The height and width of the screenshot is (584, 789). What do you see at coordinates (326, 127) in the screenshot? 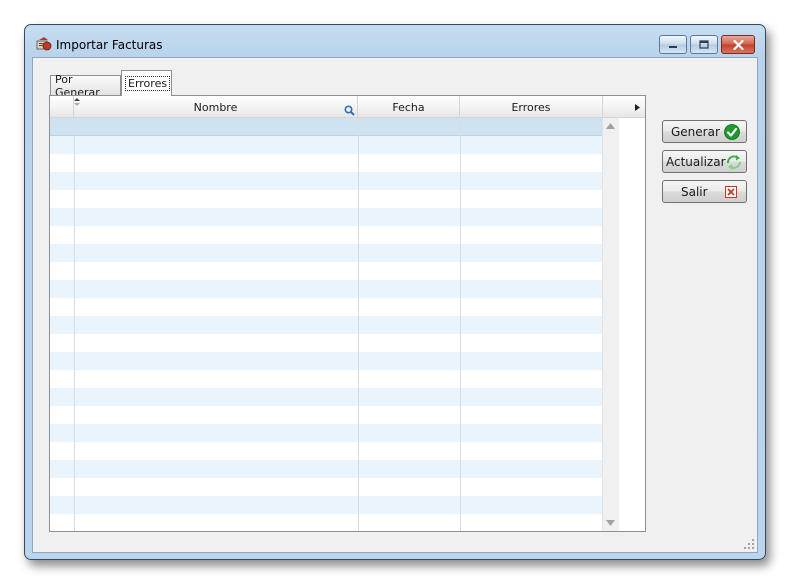
I see `table-row-selected` at bounding box center [326, 127].